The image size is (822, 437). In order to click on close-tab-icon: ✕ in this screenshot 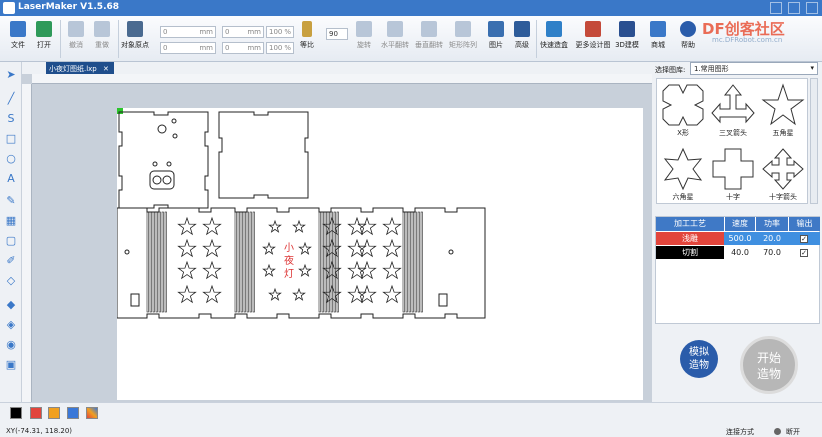, I will do `click(106, 69)`.